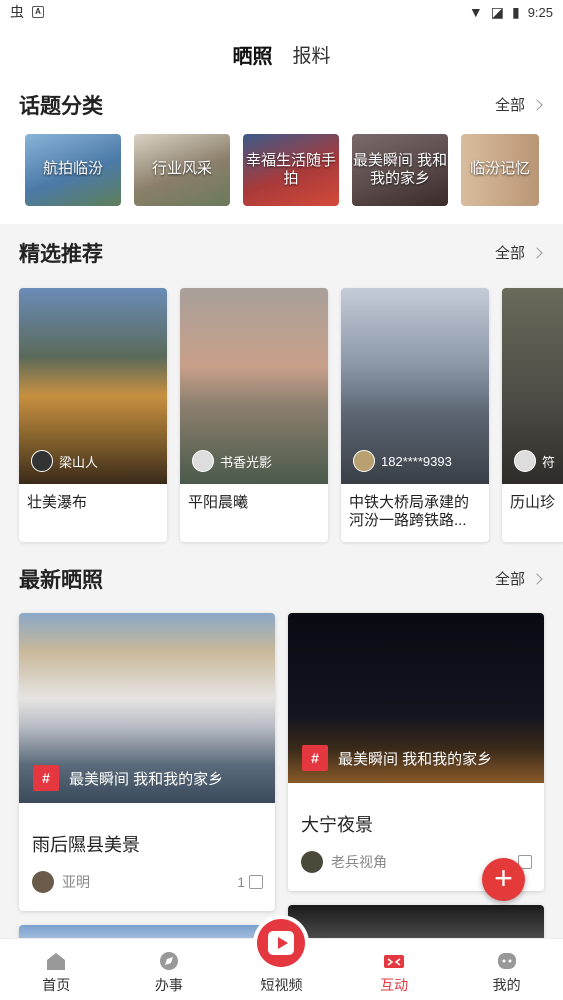  What do you see at coordinates (61, 106) in the screenshot?
I see `section-title: 话题分类` at bounding box center [61, 106].